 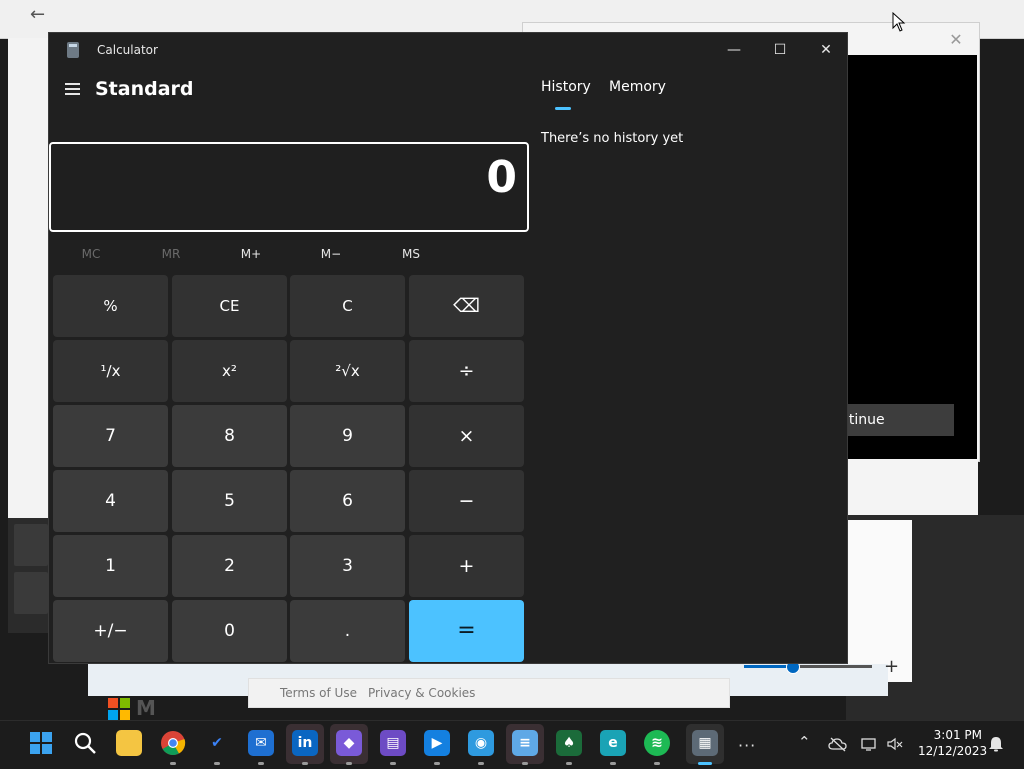 I want to click on volume-muted-icon, so click(x=895, y=744).